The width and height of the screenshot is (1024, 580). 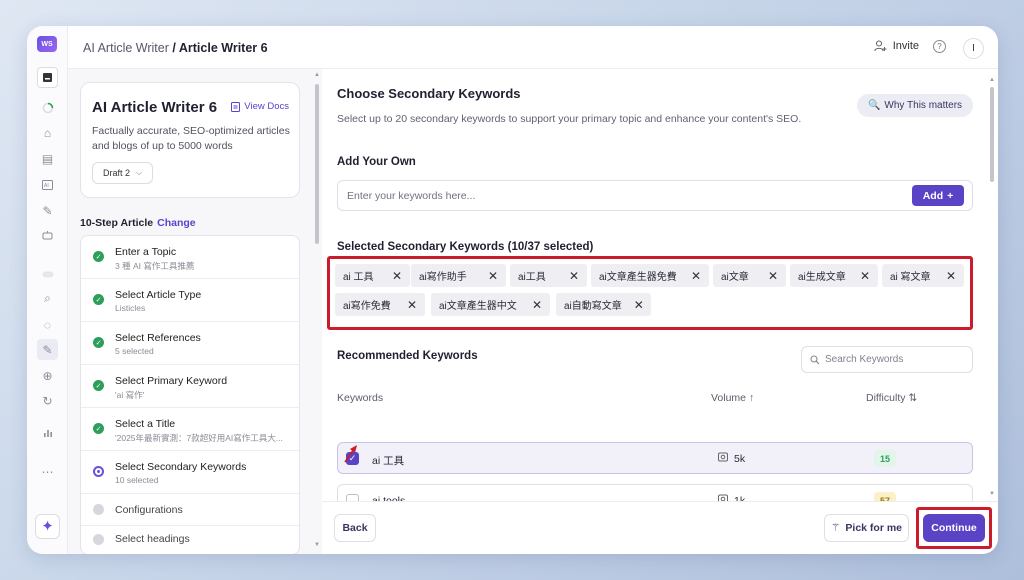 I want to click on keyword-chip: ai生成文章 ✕, so click(x=834, y=275).